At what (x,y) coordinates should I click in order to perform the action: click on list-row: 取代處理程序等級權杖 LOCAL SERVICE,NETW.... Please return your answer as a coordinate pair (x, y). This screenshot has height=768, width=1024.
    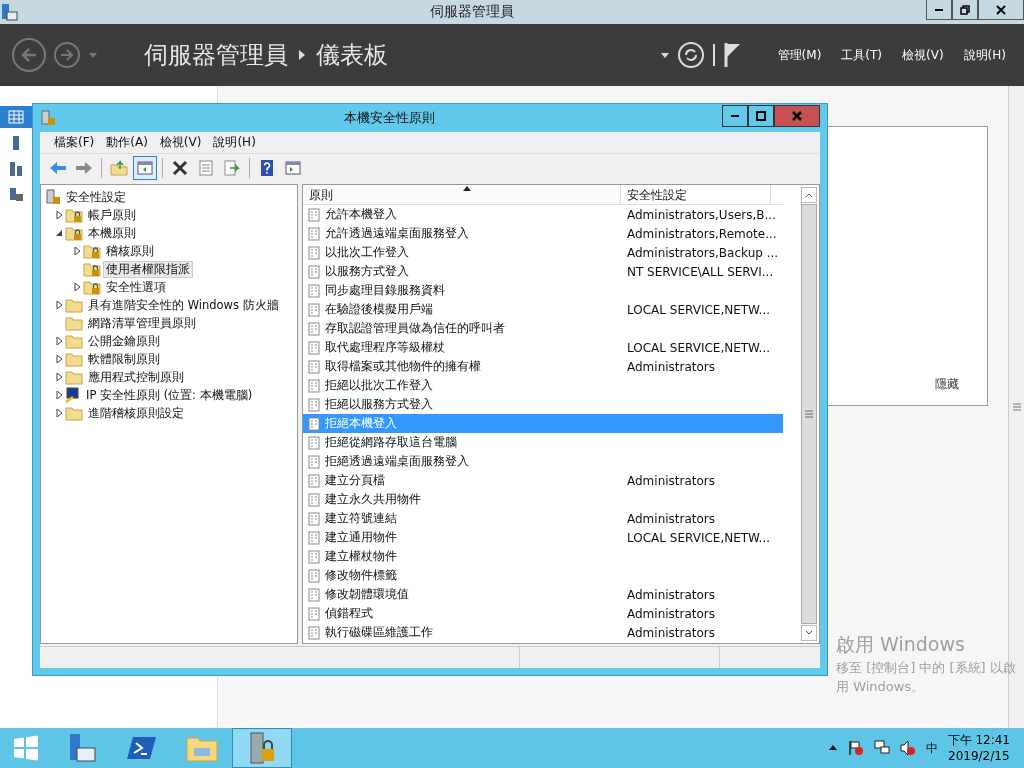
    Looking at the image, I should click on (543, 347).